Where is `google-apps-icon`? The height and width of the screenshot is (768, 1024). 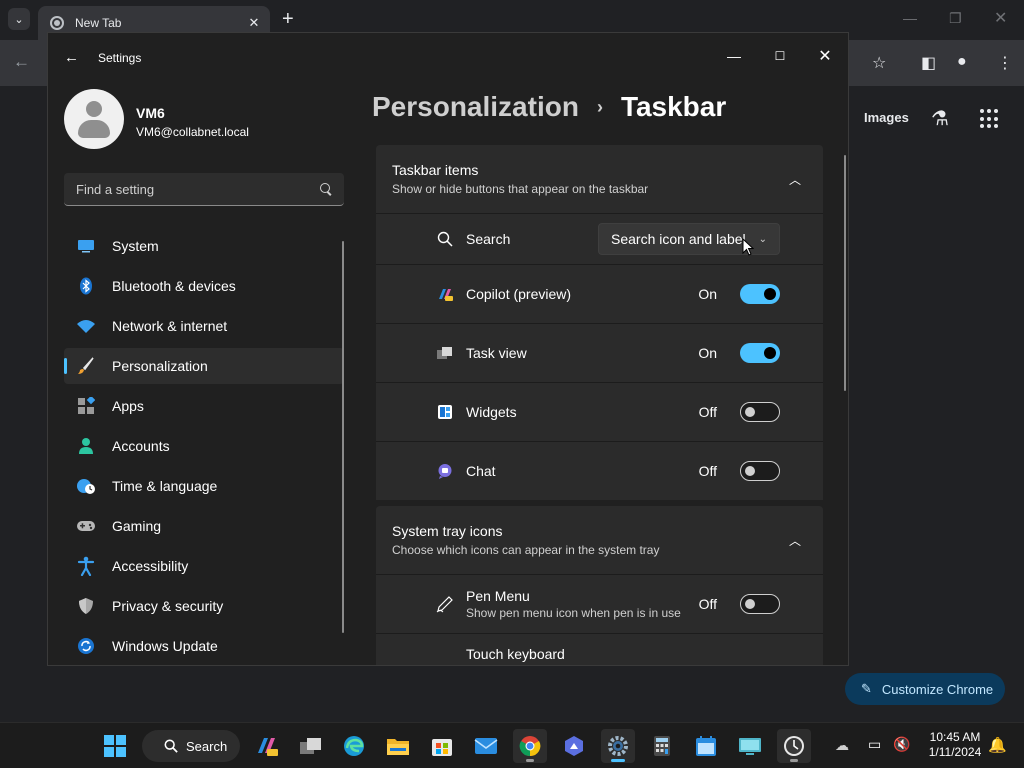 google-apps-icon is located at coordinates (990, 119).